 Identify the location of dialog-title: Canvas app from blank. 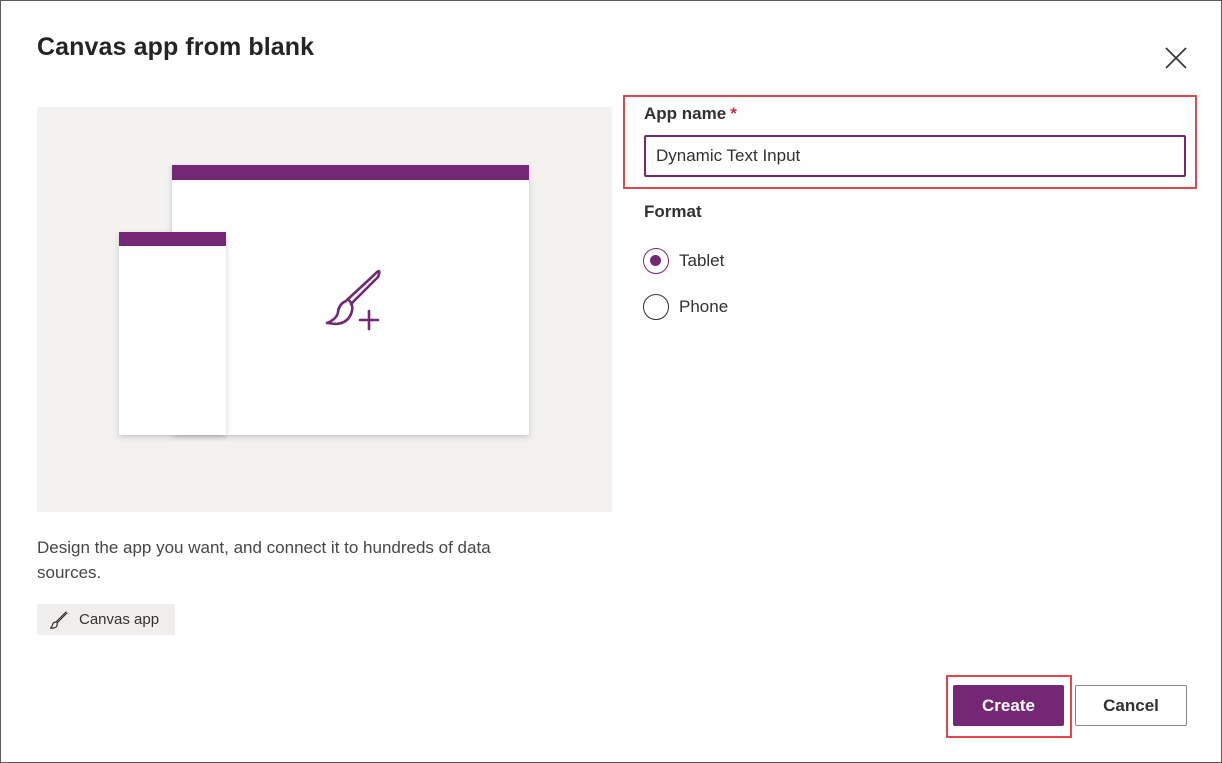
(176, 47).